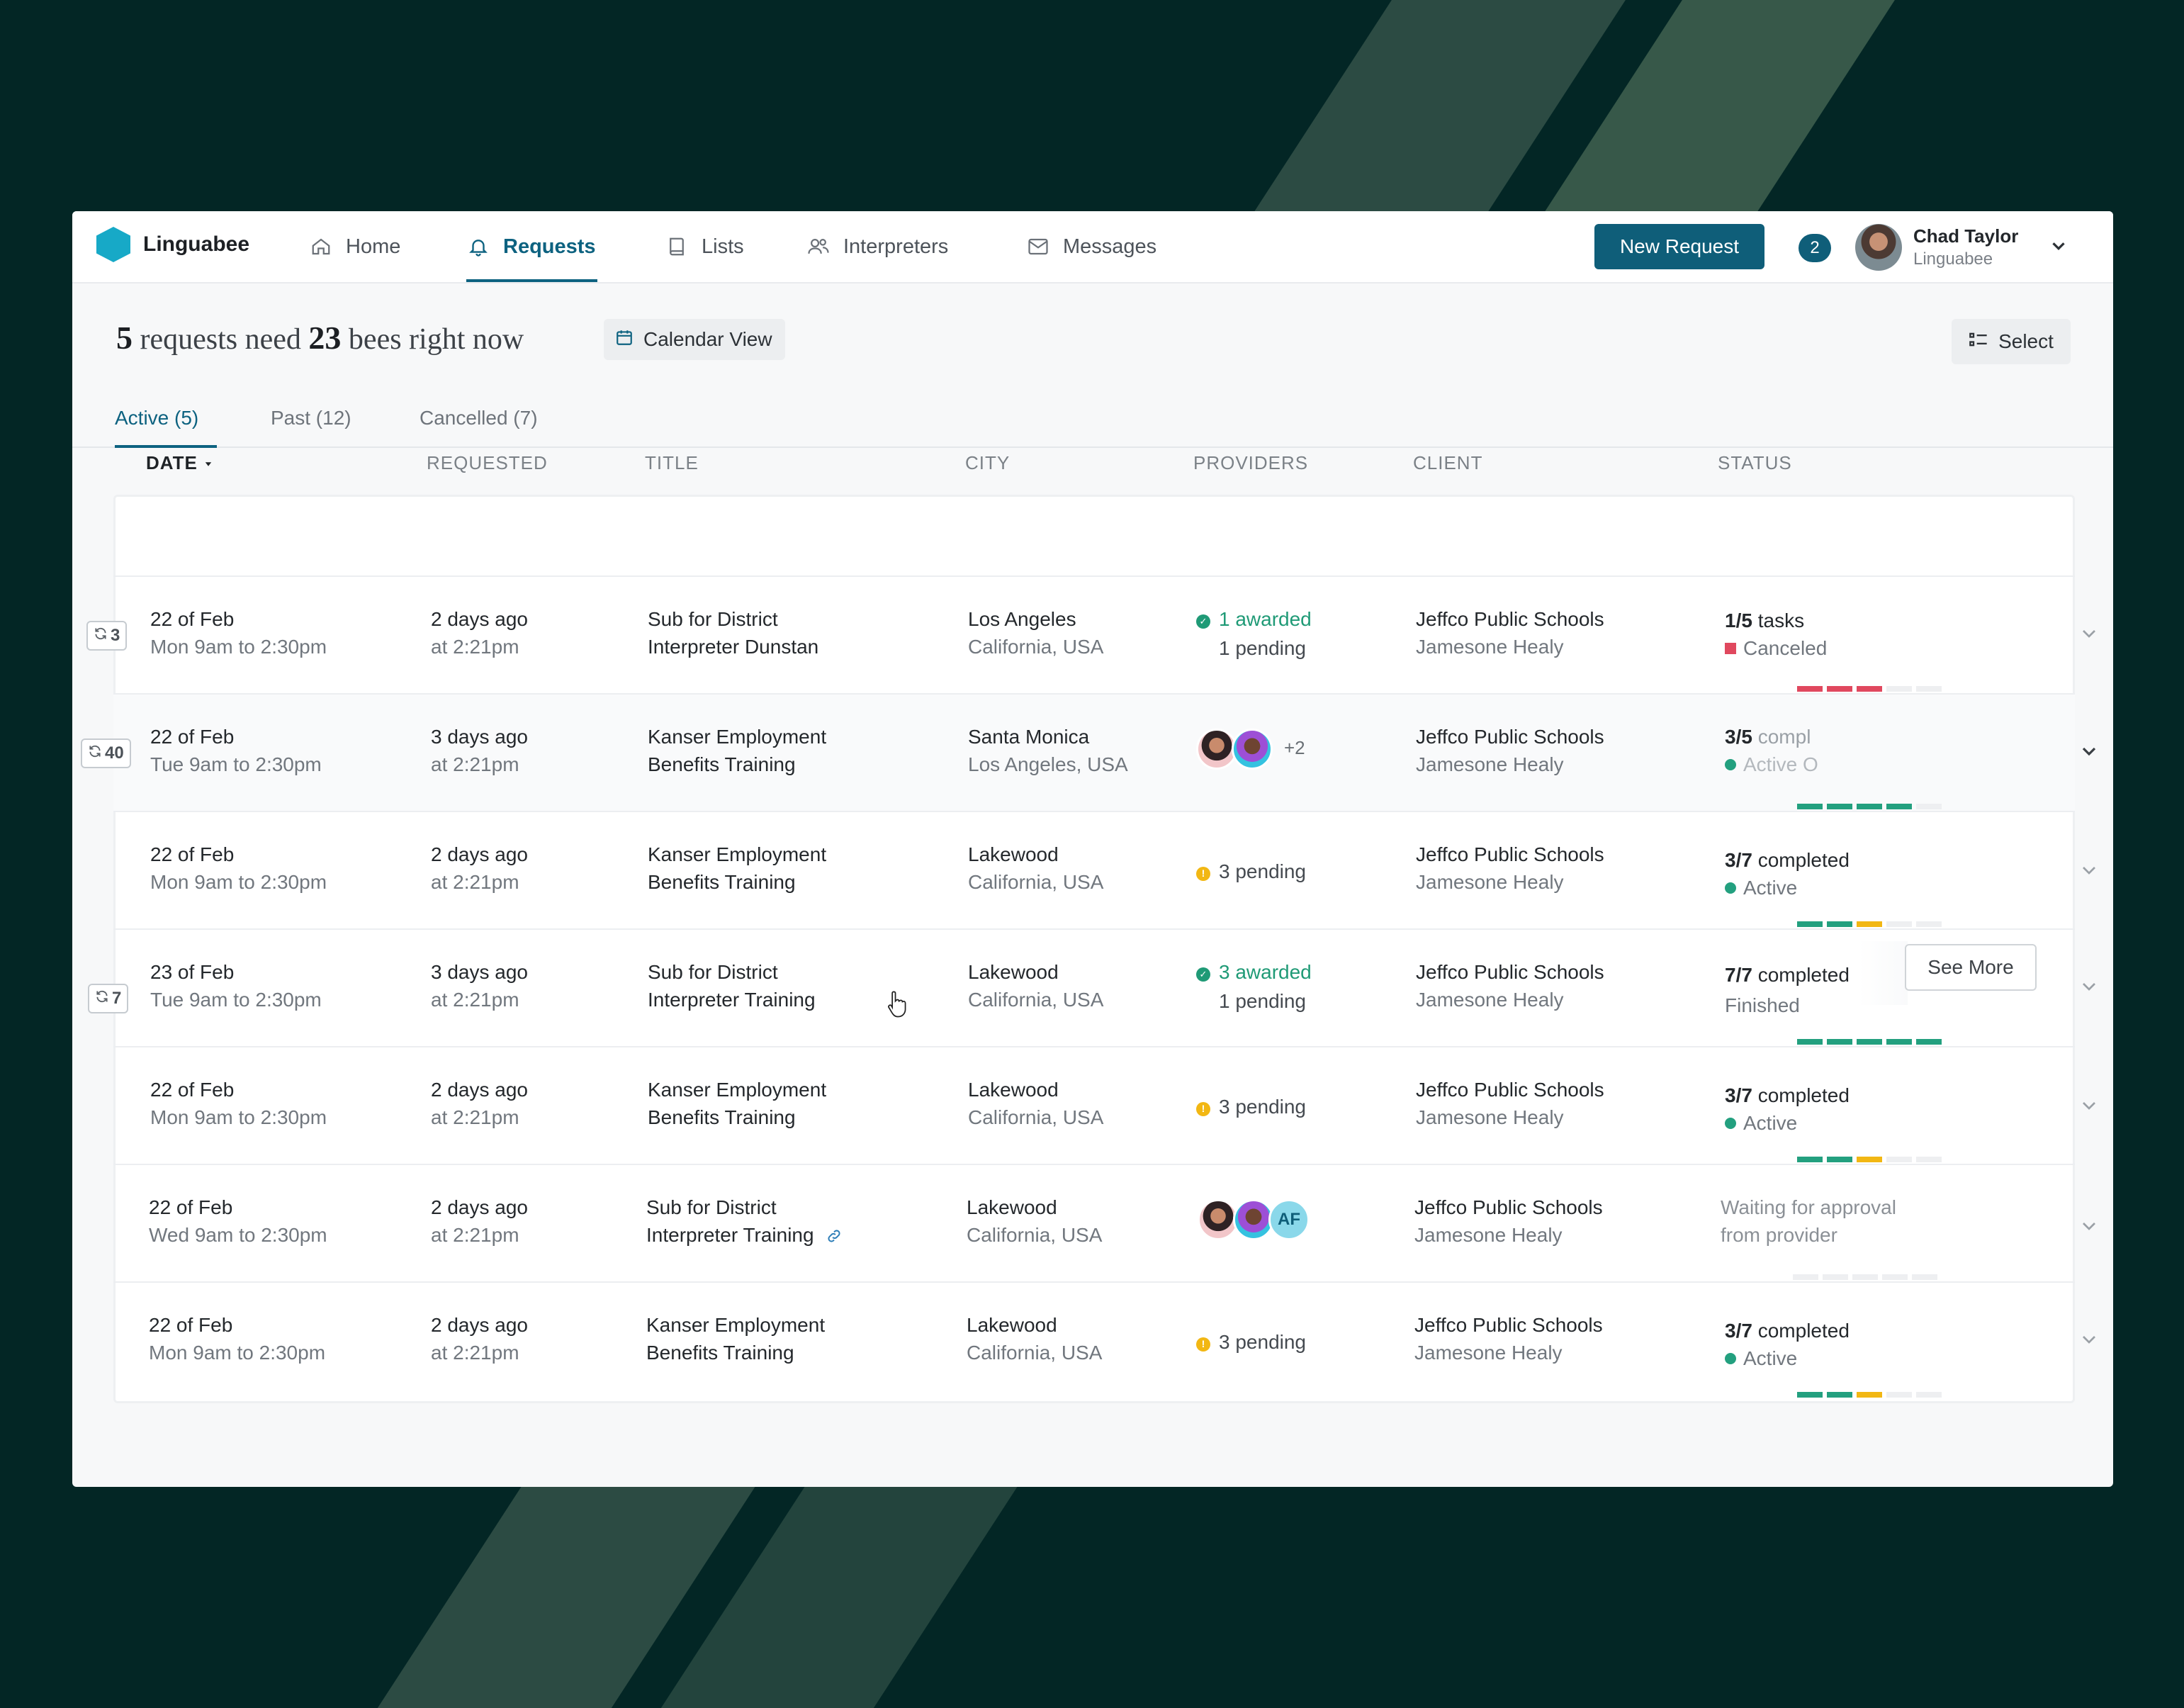  What do you see at coordinates (1739, 975) in the screenshot?
I see `status-fraction: 7/7` at bounding box center [1739, 975].